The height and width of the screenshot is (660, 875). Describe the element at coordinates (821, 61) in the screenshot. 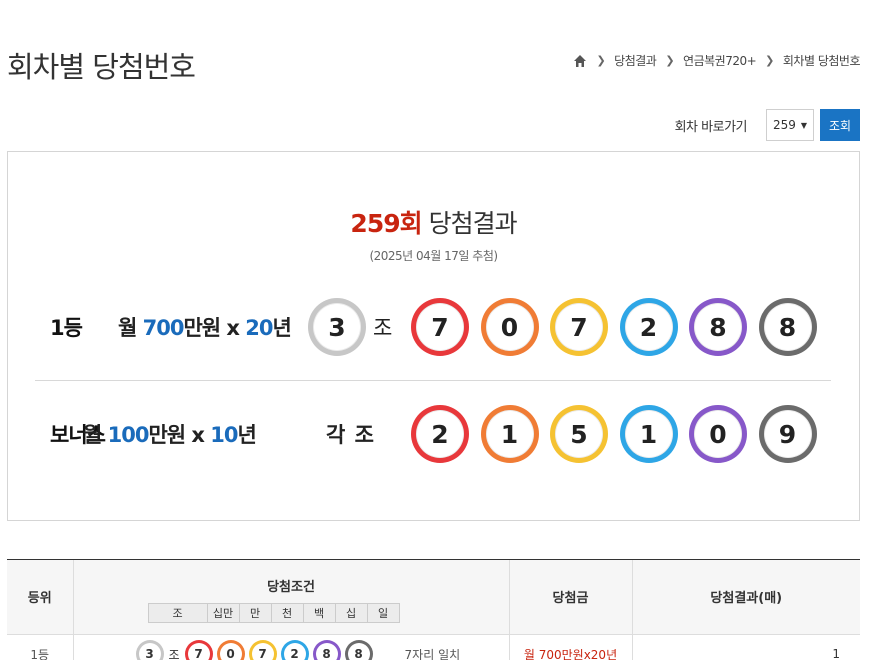

I see `breadcrumb-item-current: 회차별 당첨번호` at that location.